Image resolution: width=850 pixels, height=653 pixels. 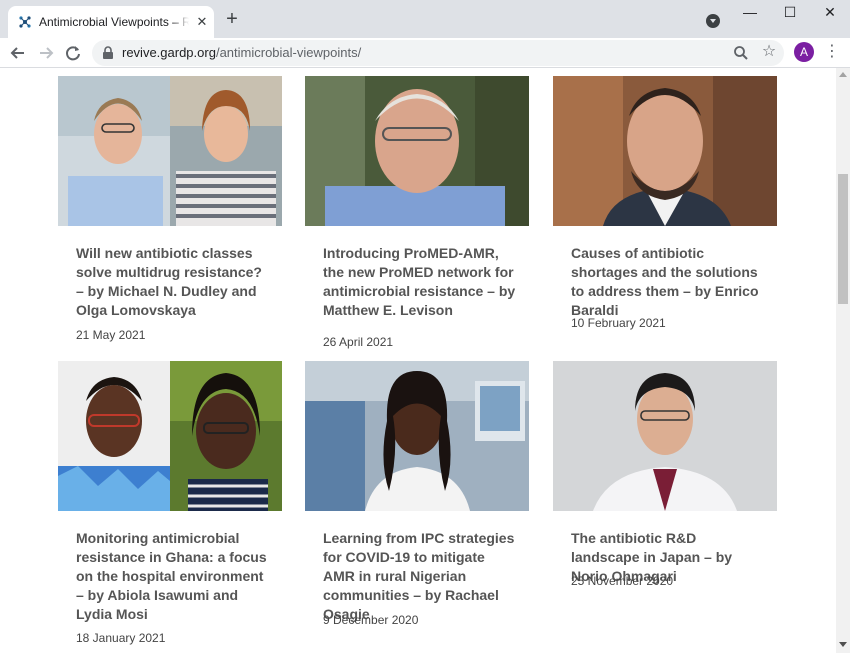 What do you see at coordinates (111, 335) in the screenshot?
I see `article-date: 21 May 2021` at bounding box center [111, 335].